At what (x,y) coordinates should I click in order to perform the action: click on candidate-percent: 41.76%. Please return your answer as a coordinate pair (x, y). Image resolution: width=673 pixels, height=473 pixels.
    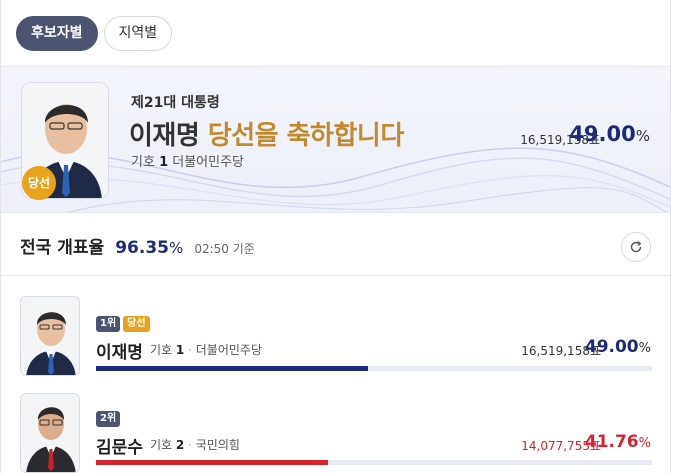
    Looking at the image, I should click on (617, 442).